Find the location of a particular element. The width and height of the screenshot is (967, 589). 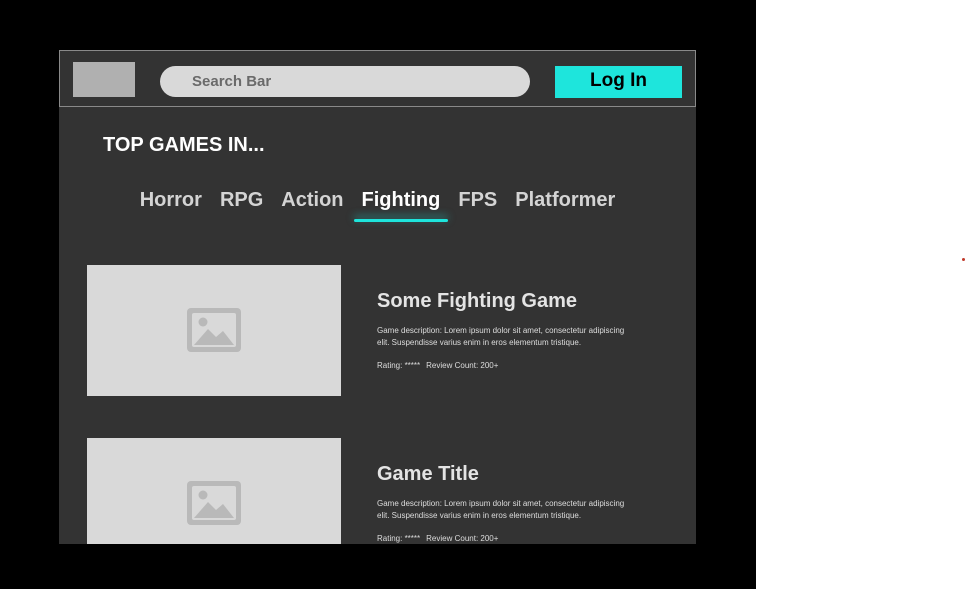

top-bar: Log In is located at coordinates (377, 78).